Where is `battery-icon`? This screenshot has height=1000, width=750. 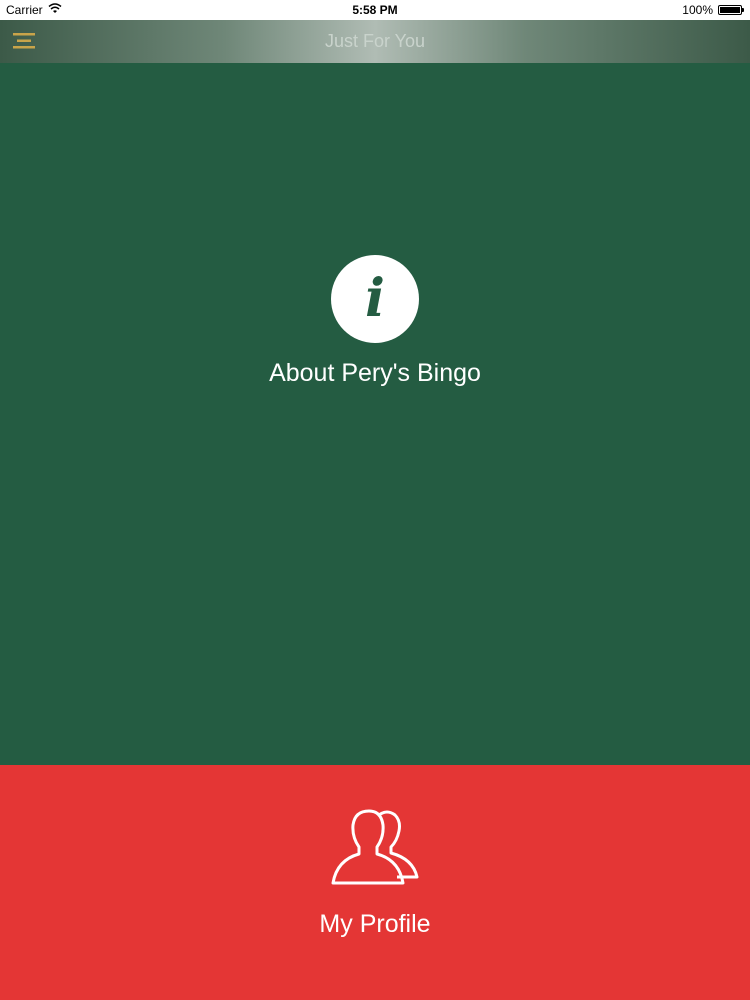
battery-icon is located at coordinates (731, 10).